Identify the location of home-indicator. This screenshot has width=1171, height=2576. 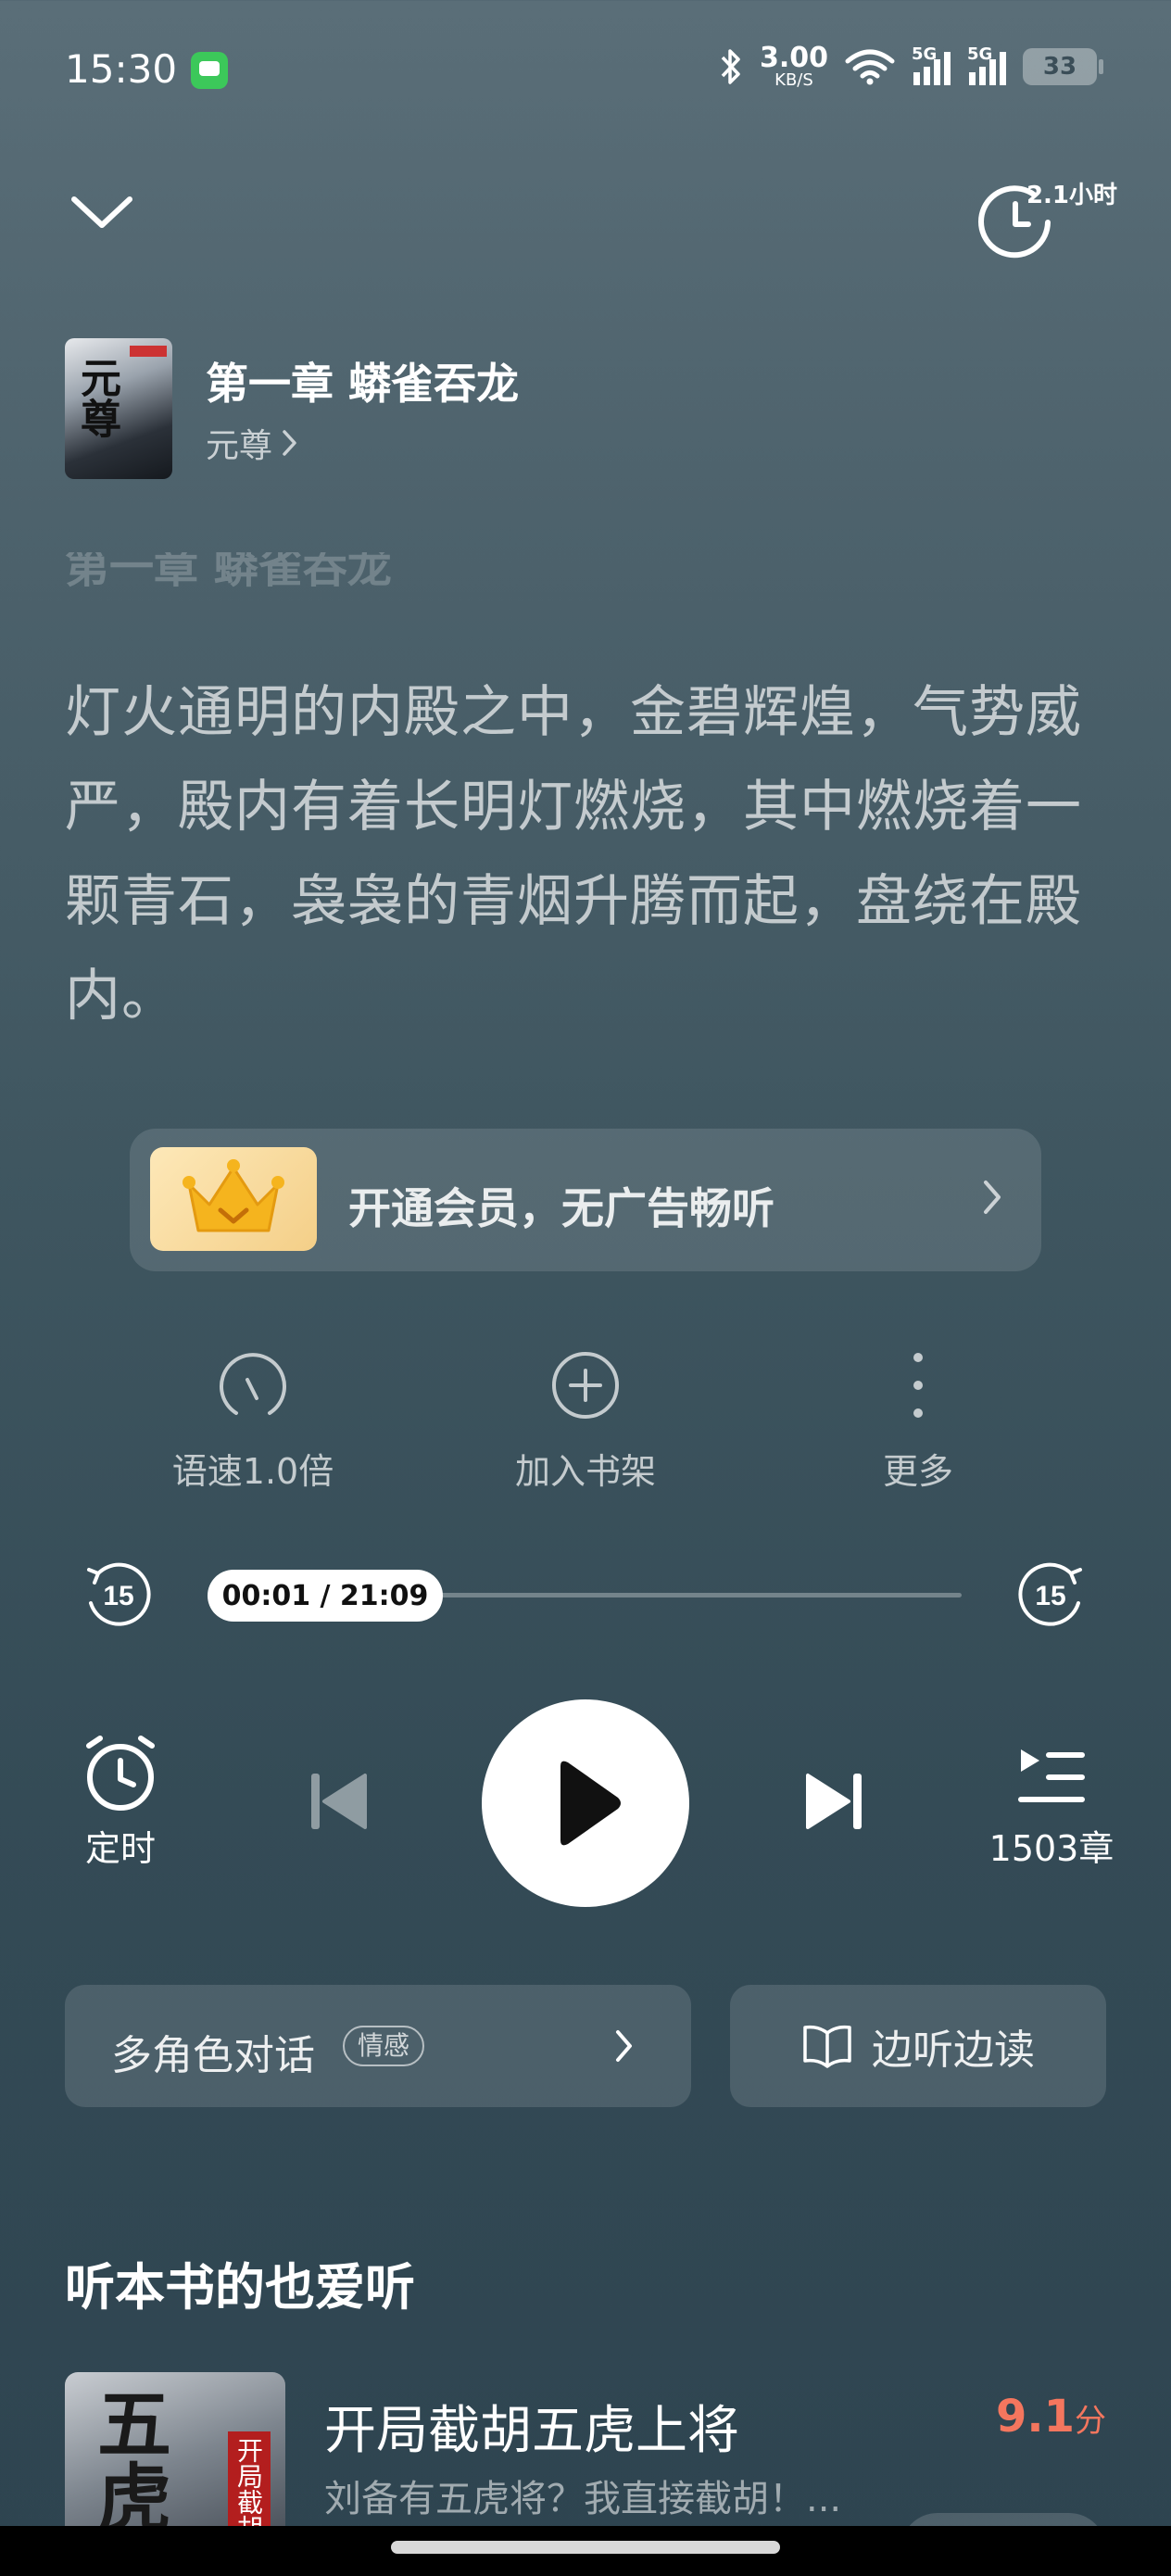
(585, 2548).